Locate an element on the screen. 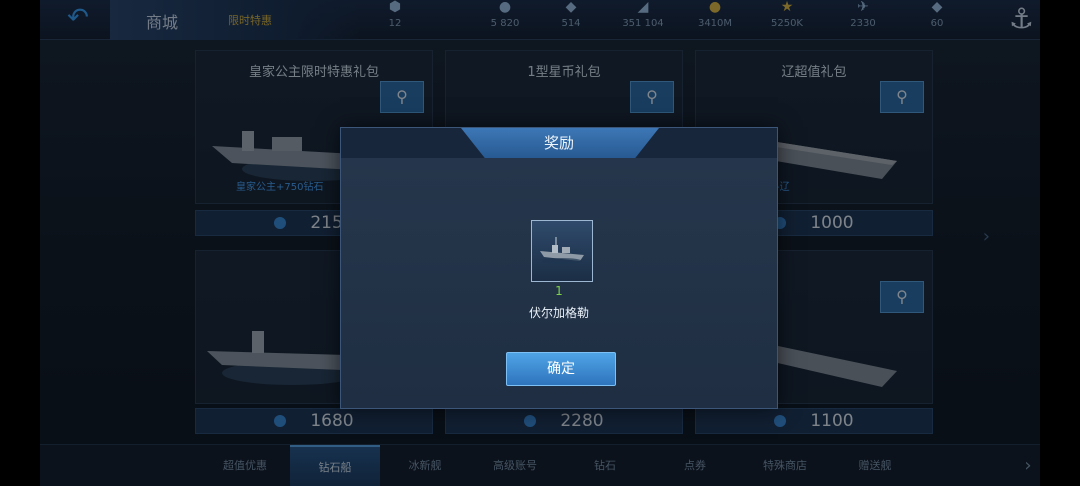  confirm-button: 确定 is located at coordinates (561, 369).